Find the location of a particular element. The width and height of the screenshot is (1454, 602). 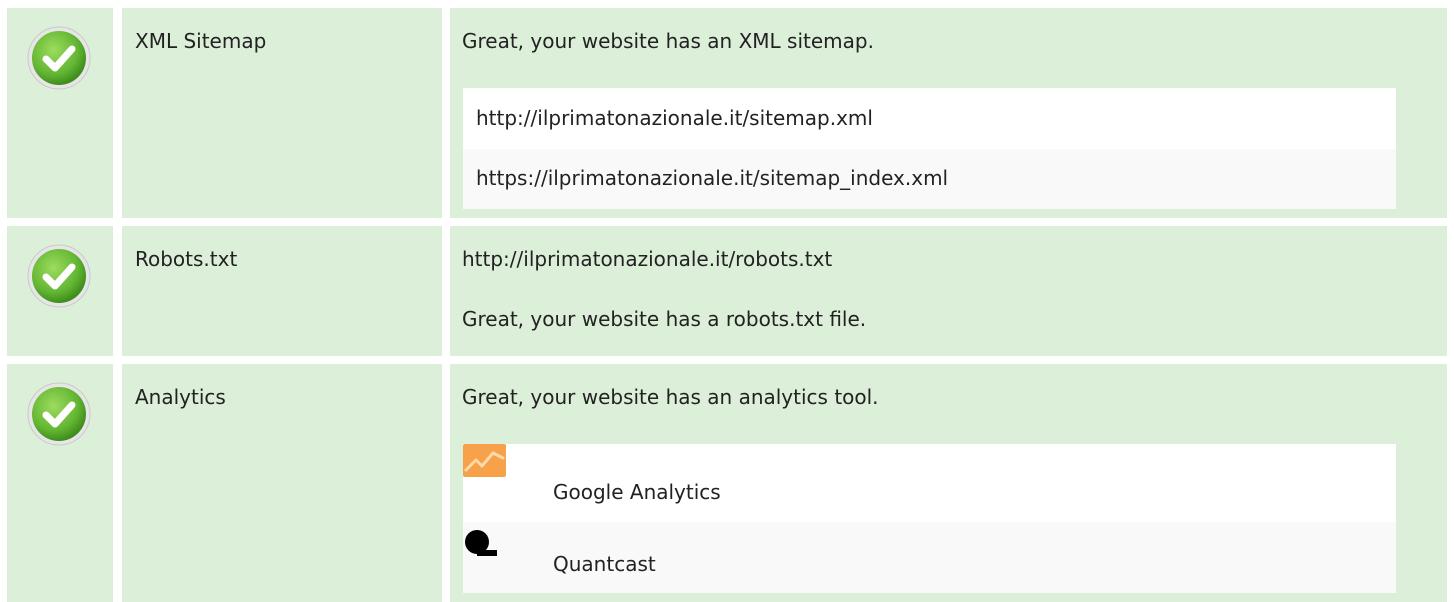

label-cell: XML Sitemap is located at coordinates (282, 113).